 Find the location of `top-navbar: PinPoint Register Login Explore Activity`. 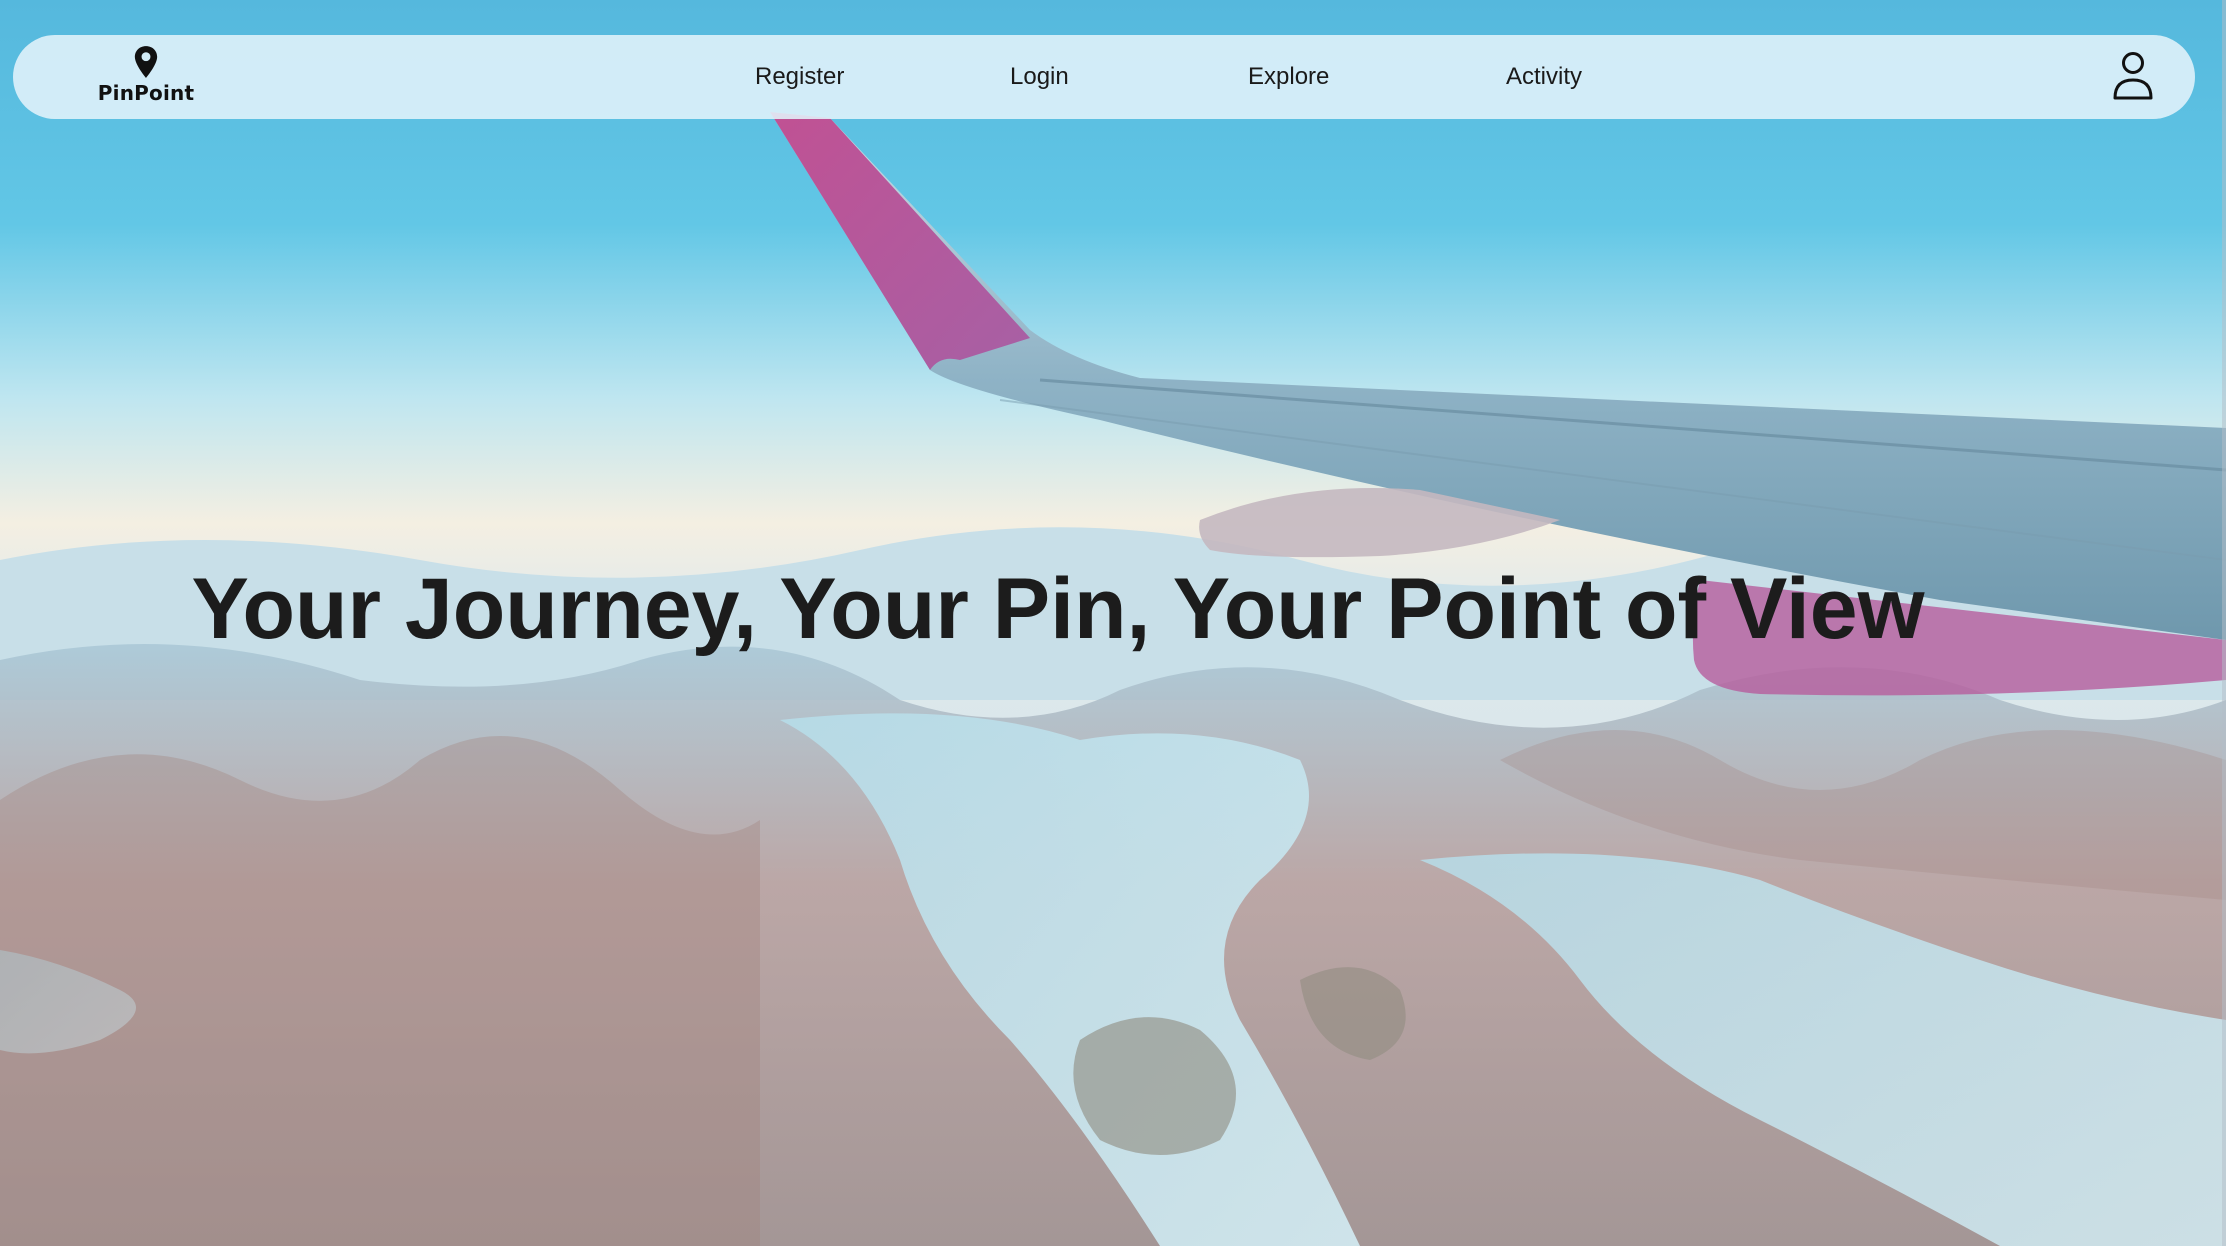

top-navbar: PinPoint Register Login Explore Activity is located at coordinates (1104, 77).